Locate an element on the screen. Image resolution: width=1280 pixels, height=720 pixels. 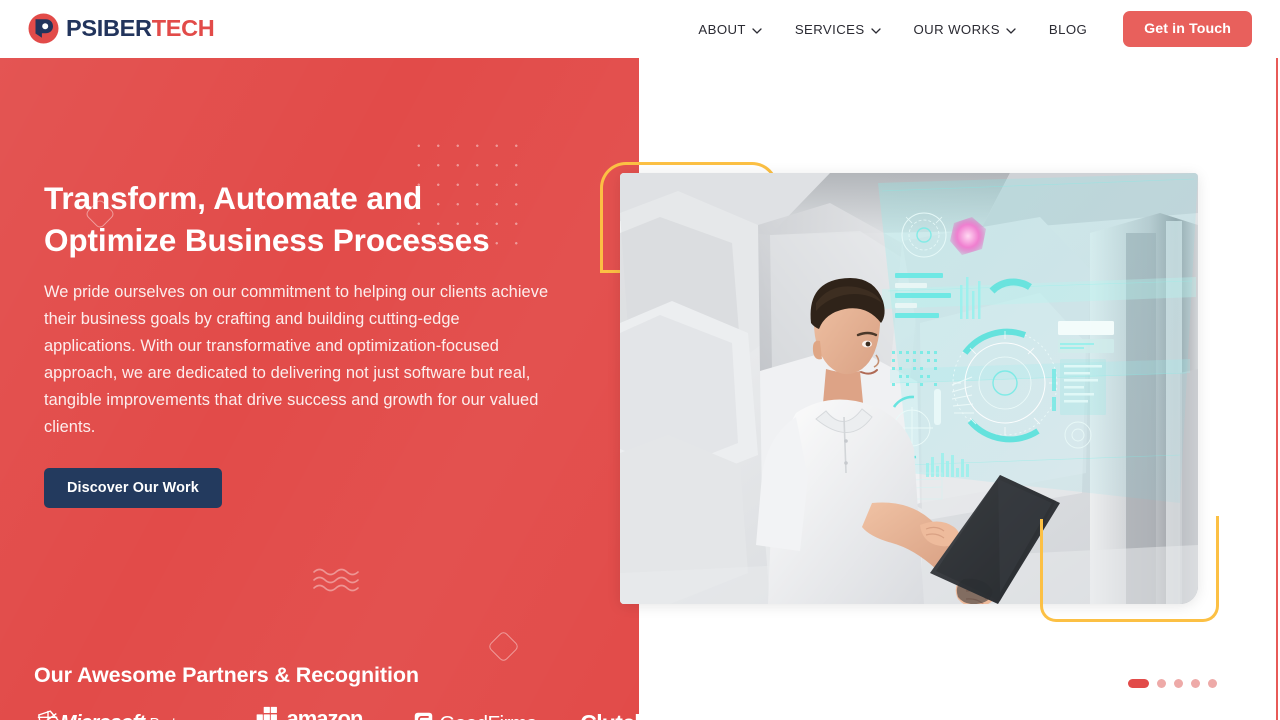
clutch-logo: Clutch is located at coordinates (609, 715).